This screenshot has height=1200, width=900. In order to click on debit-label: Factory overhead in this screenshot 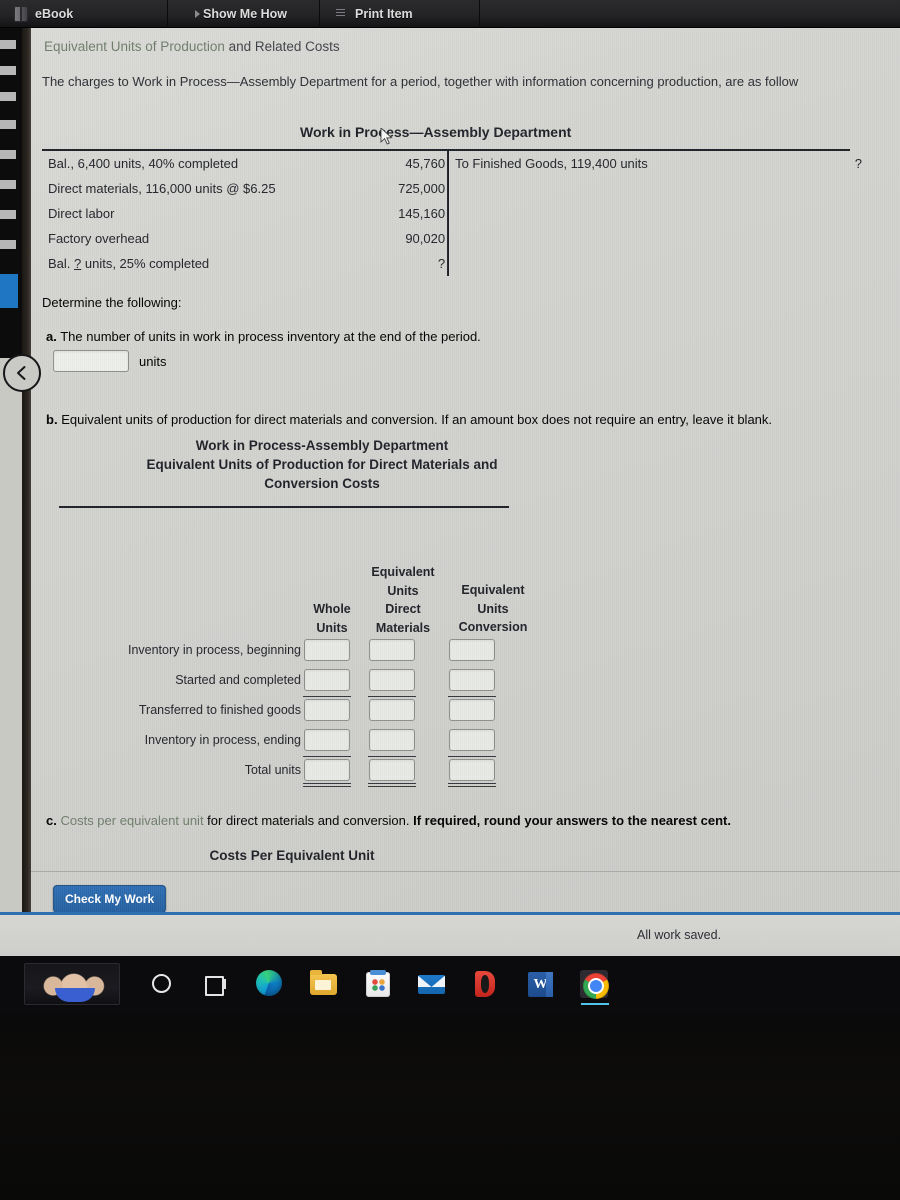, I will do `click(99, 238)`.